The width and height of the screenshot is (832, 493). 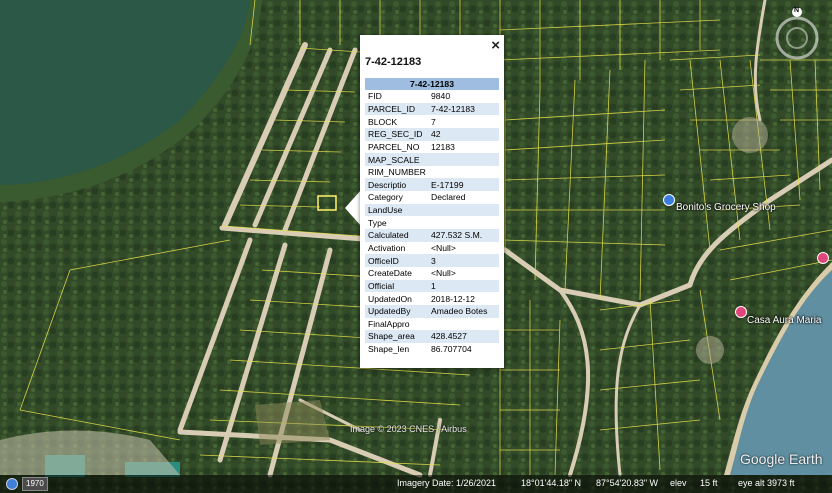 What do you see at coordinates (781, 459) in the screenshot?
I see `google-earth-logo: Google Earth` at bounding box center [781, 459].